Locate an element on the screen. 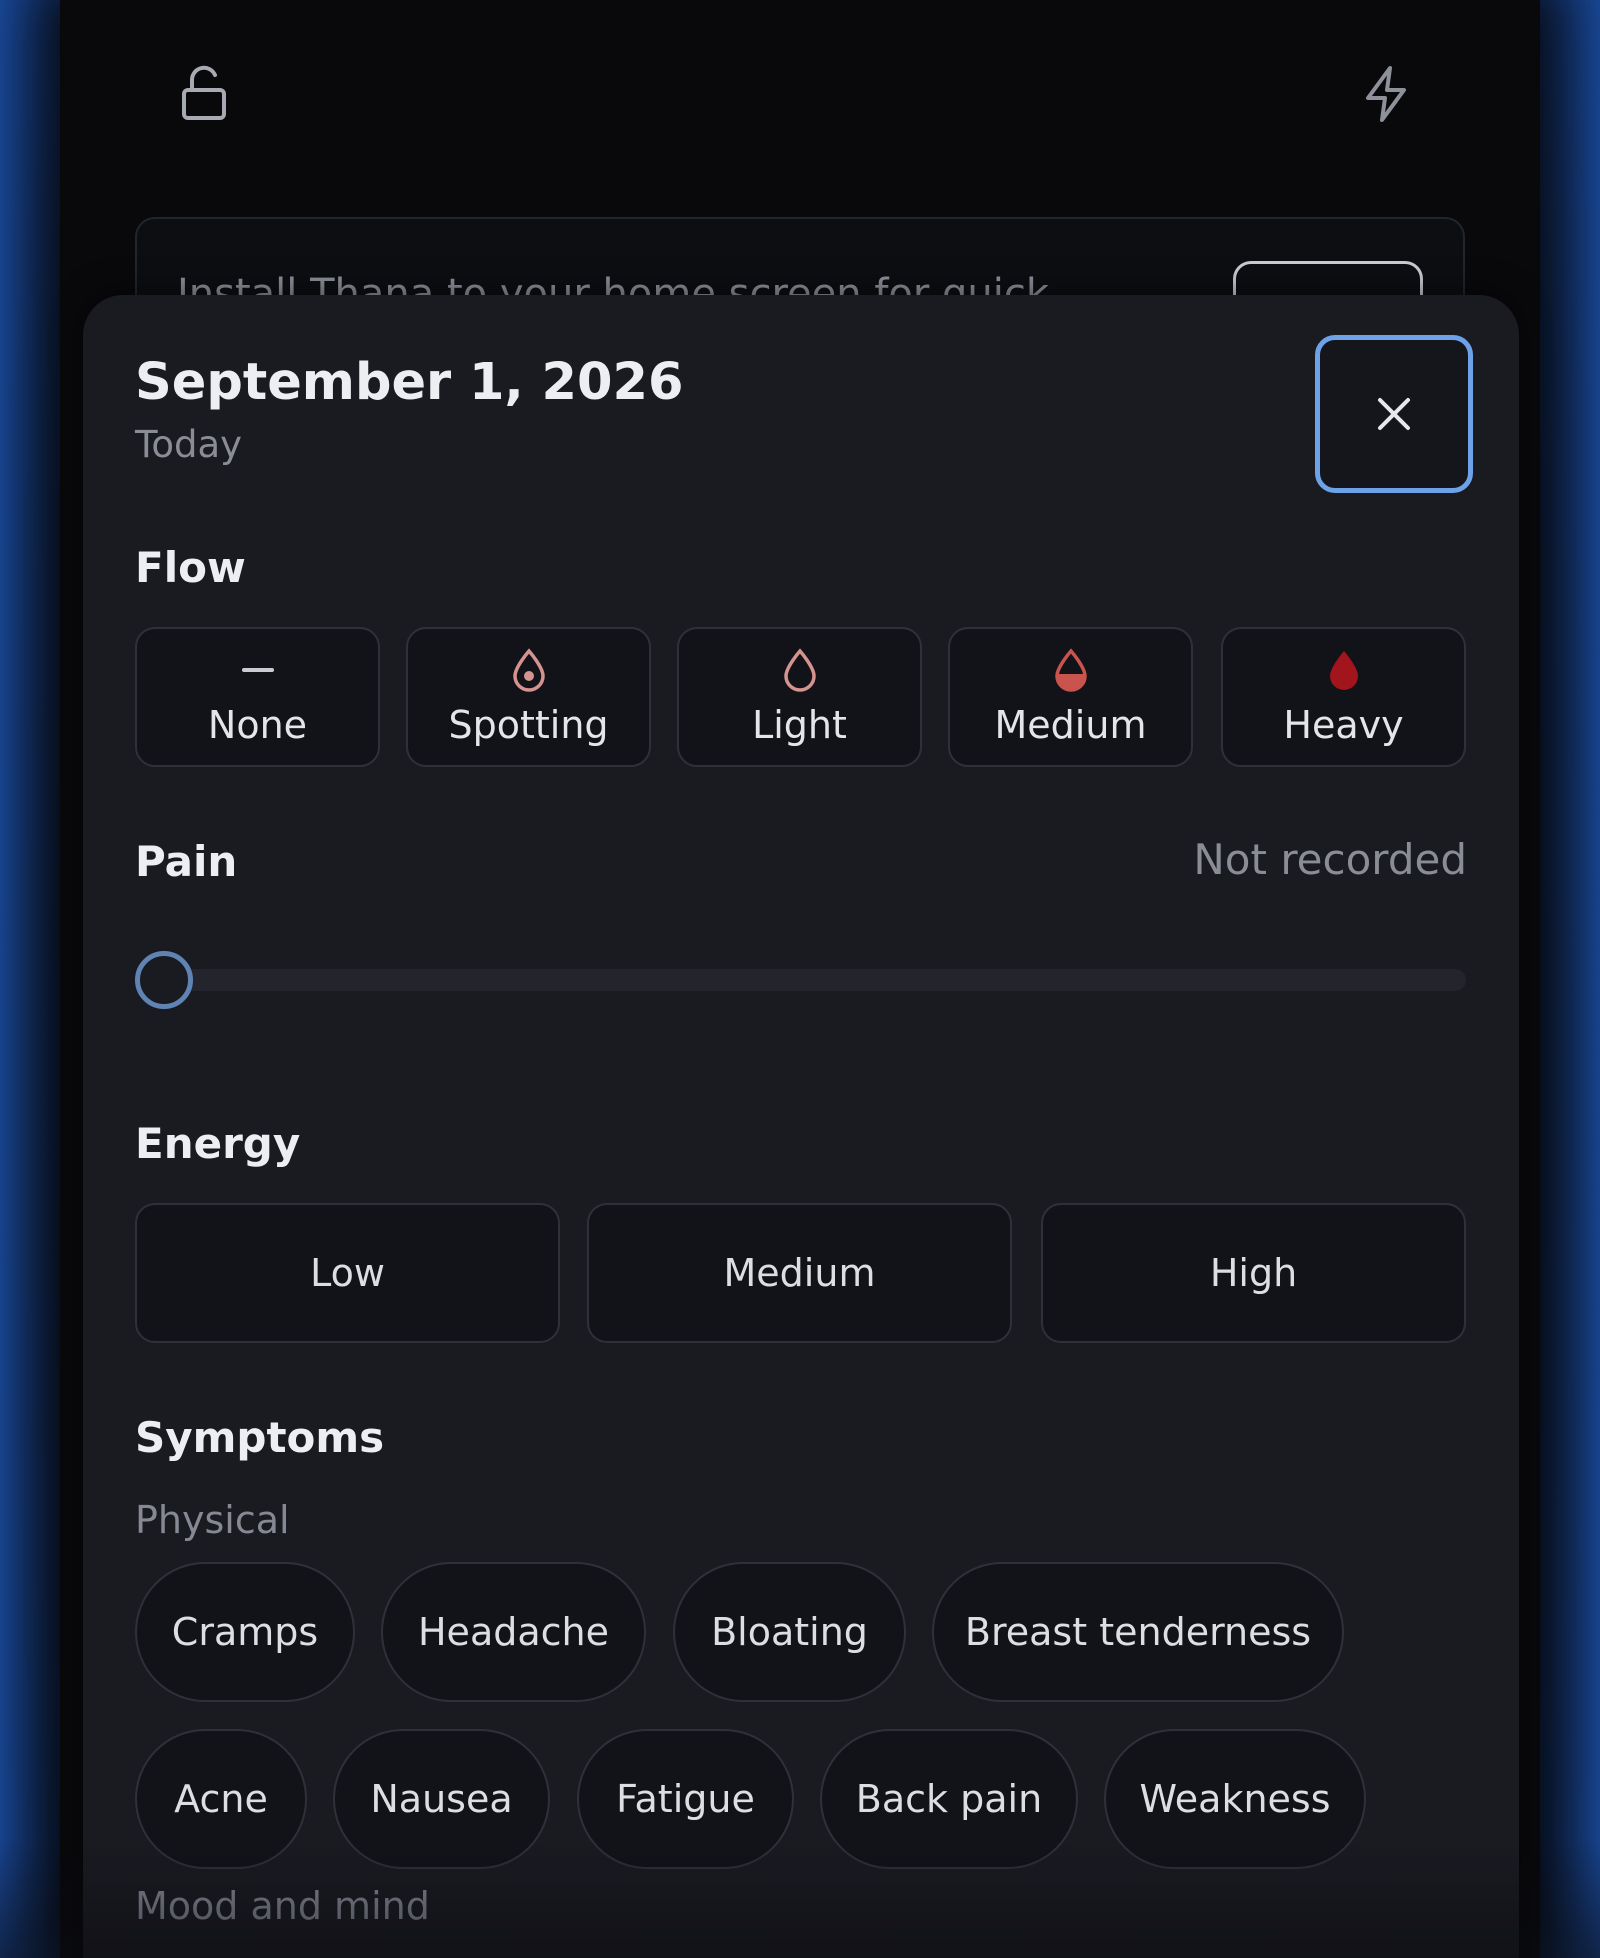 This screenshot has width=1600, height=1958. close-icon is located at coordinates (1394, 414).